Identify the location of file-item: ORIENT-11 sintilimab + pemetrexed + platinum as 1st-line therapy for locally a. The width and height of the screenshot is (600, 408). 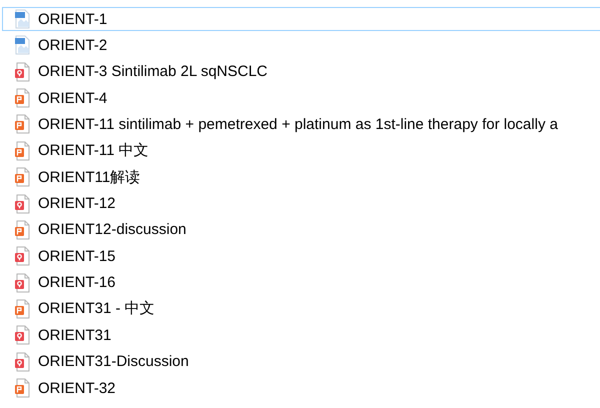
(301, 124).